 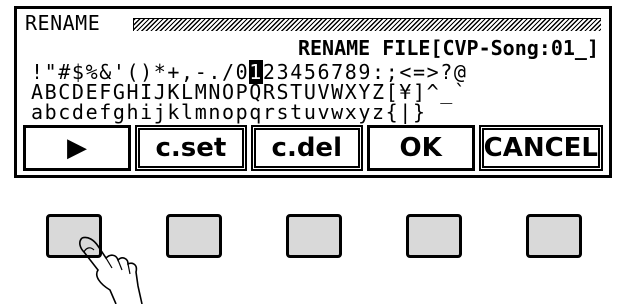 I want to click on softkey-bar: ▶ c.set c.del OK CANCEL, so click(x=313, y=148).